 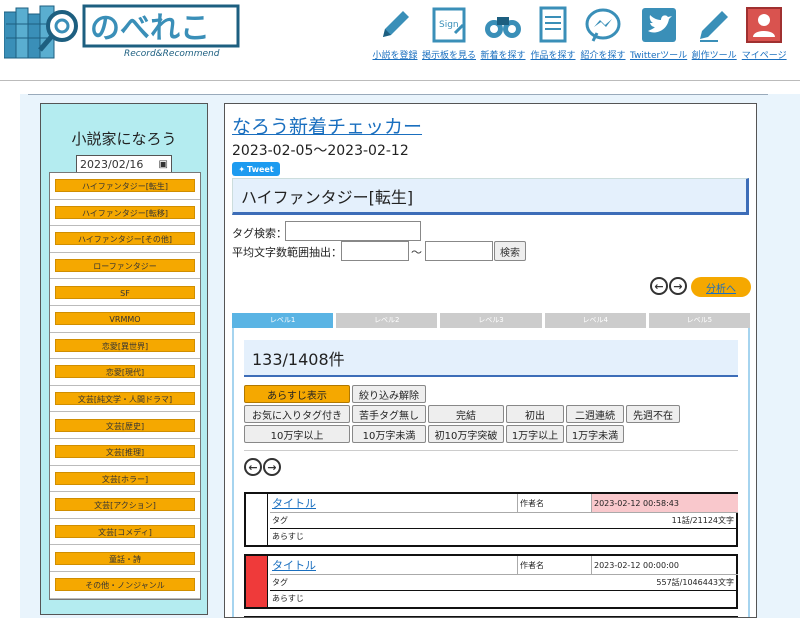 I want to click on nav-twitter-tool: Twitterツール, so click(x=658, y=32).